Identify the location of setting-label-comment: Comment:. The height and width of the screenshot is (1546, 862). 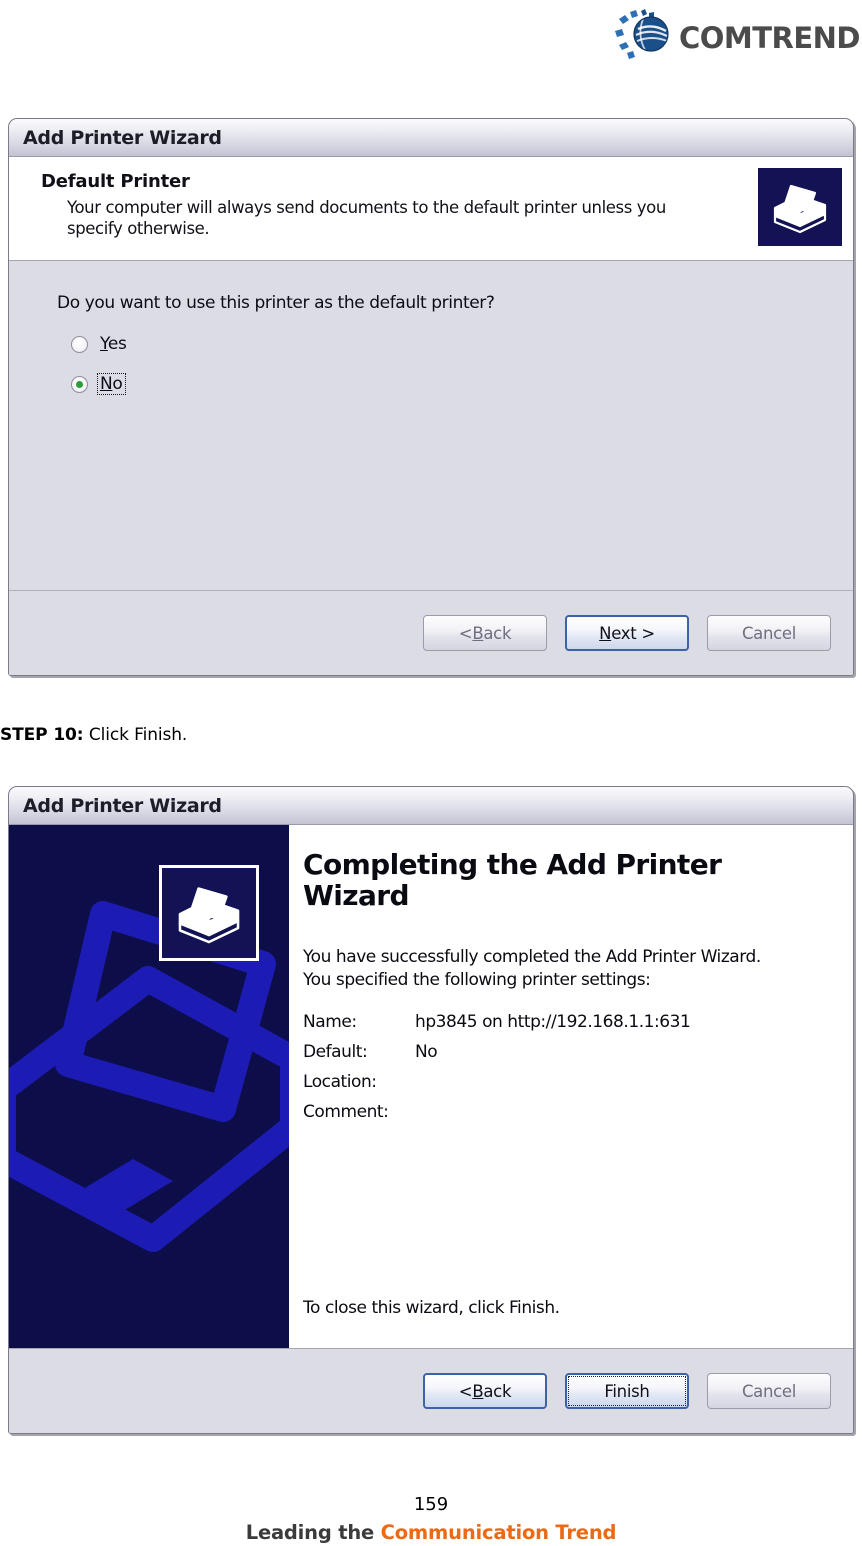
(346, 1111).